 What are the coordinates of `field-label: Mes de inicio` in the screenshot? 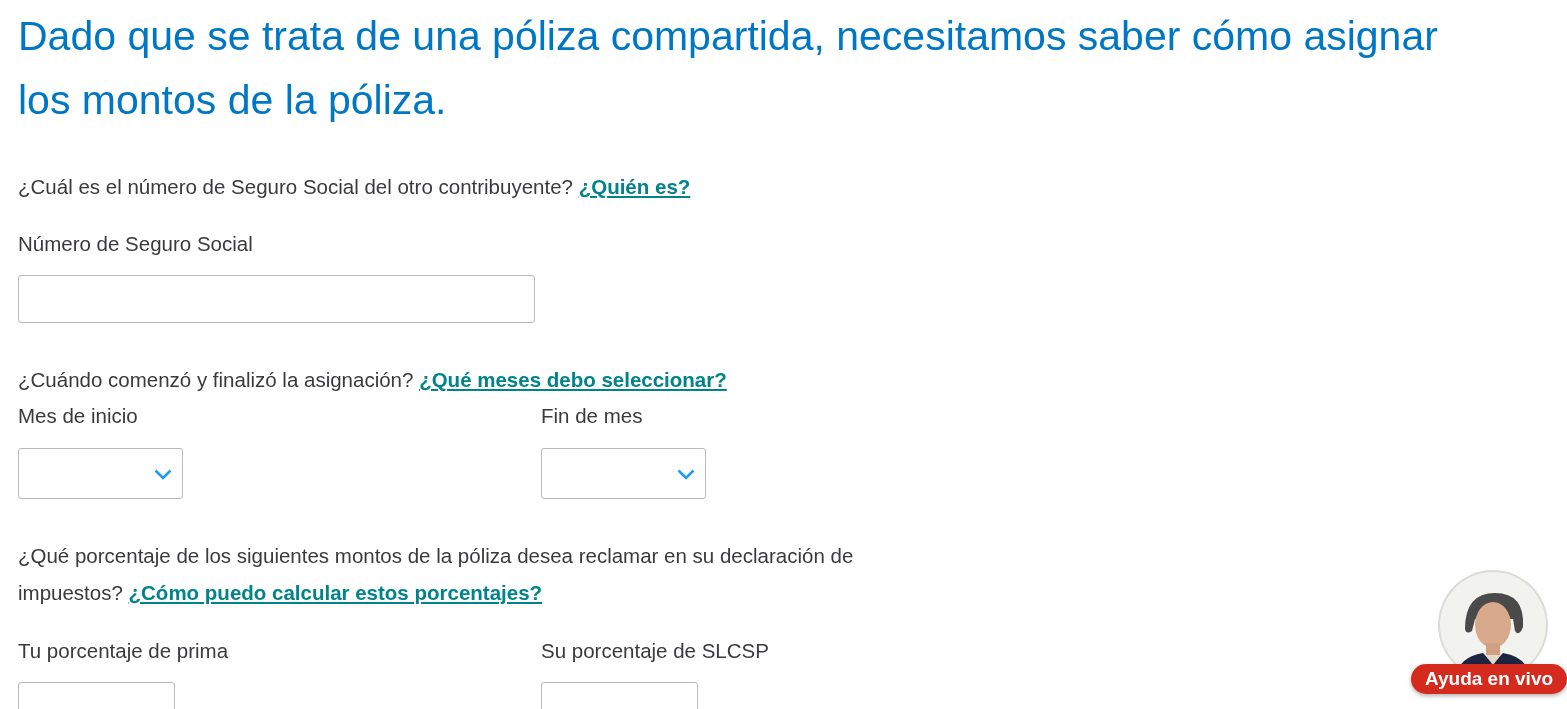 It's located at (78, 416).